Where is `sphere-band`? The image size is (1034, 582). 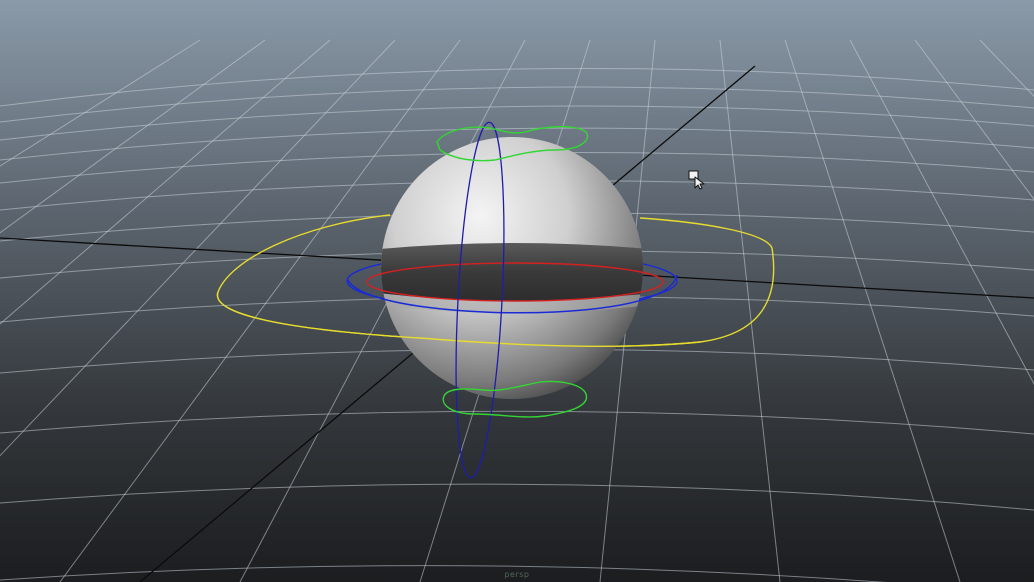
sphere-band is located at coordinates (512, 272).